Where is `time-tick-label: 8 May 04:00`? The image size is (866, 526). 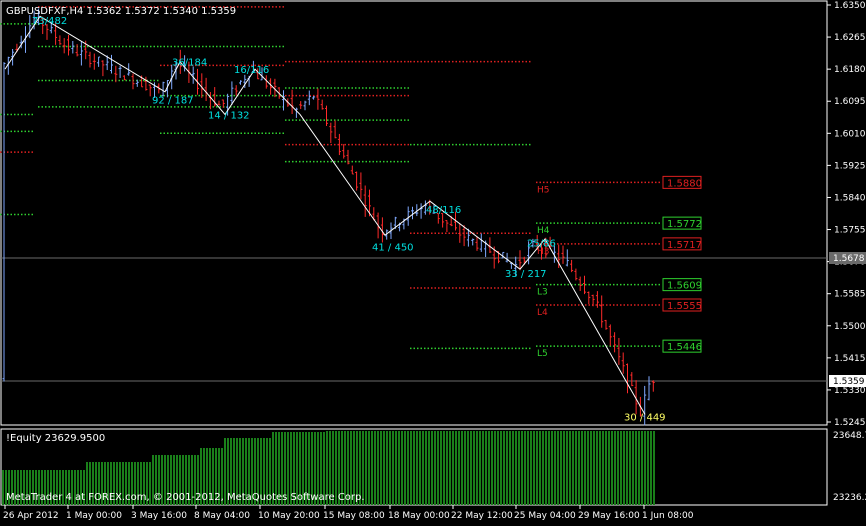 time-tick-label: 8 May 04:00 is located at coordinates (222, 516).